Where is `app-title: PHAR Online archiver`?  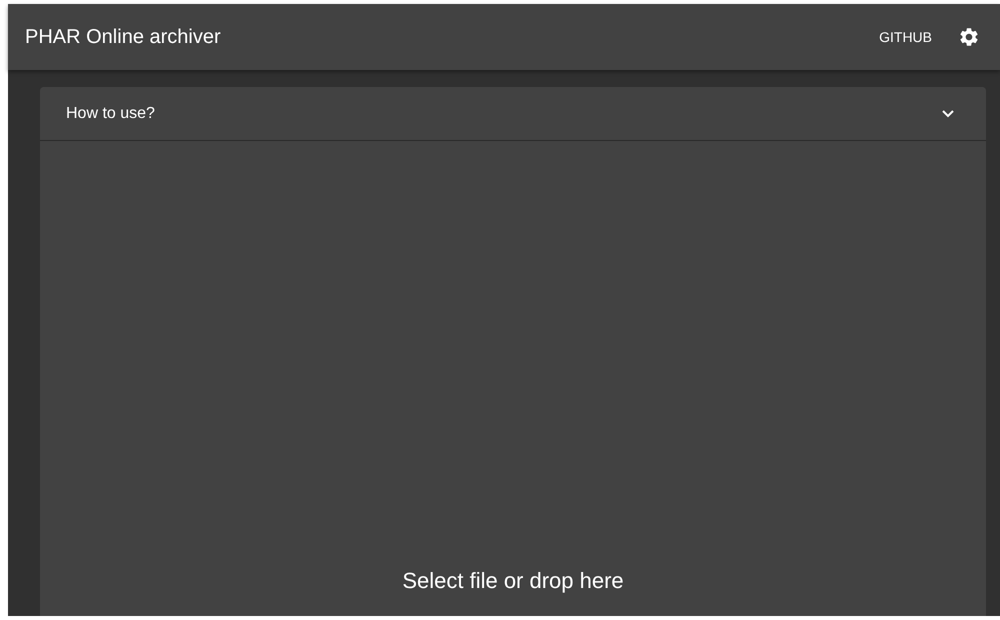 app-title: PHAR Online archiver is located at coordinates (123, 37).